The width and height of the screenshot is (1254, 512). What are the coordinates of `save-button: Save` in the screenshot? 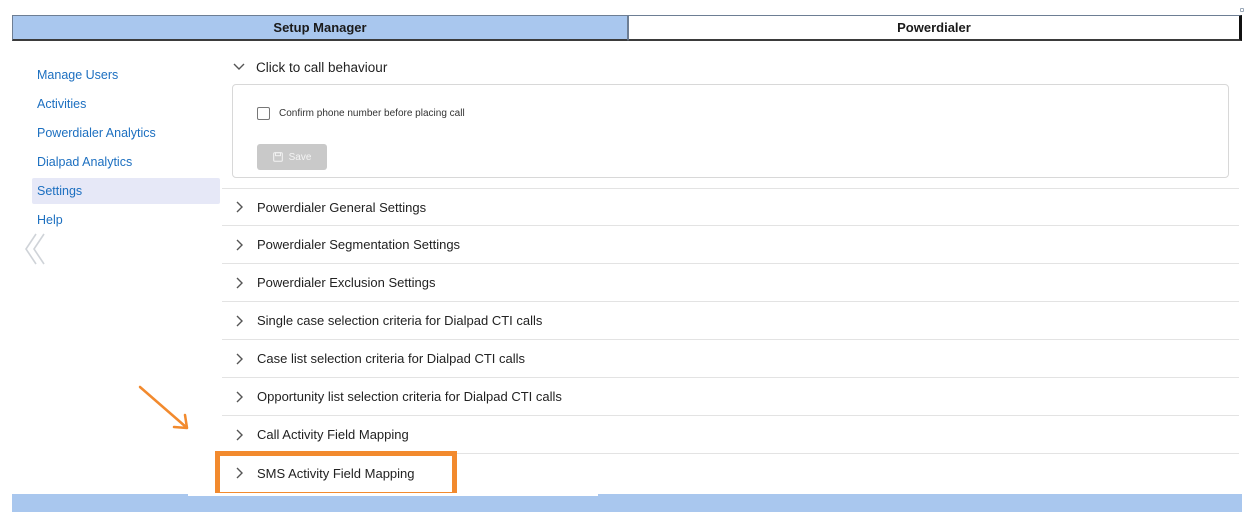 It's located at (292, 157).